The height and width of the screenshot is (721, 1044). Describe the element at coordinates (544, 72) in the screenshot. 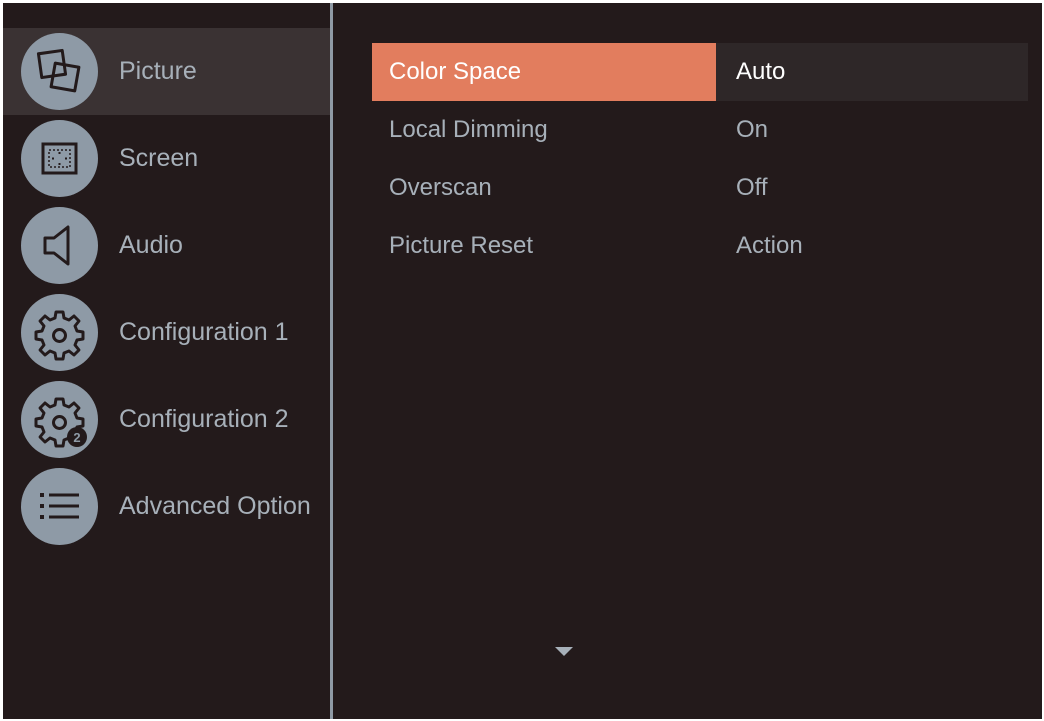

I see `setting-label: Color Space` at that location.